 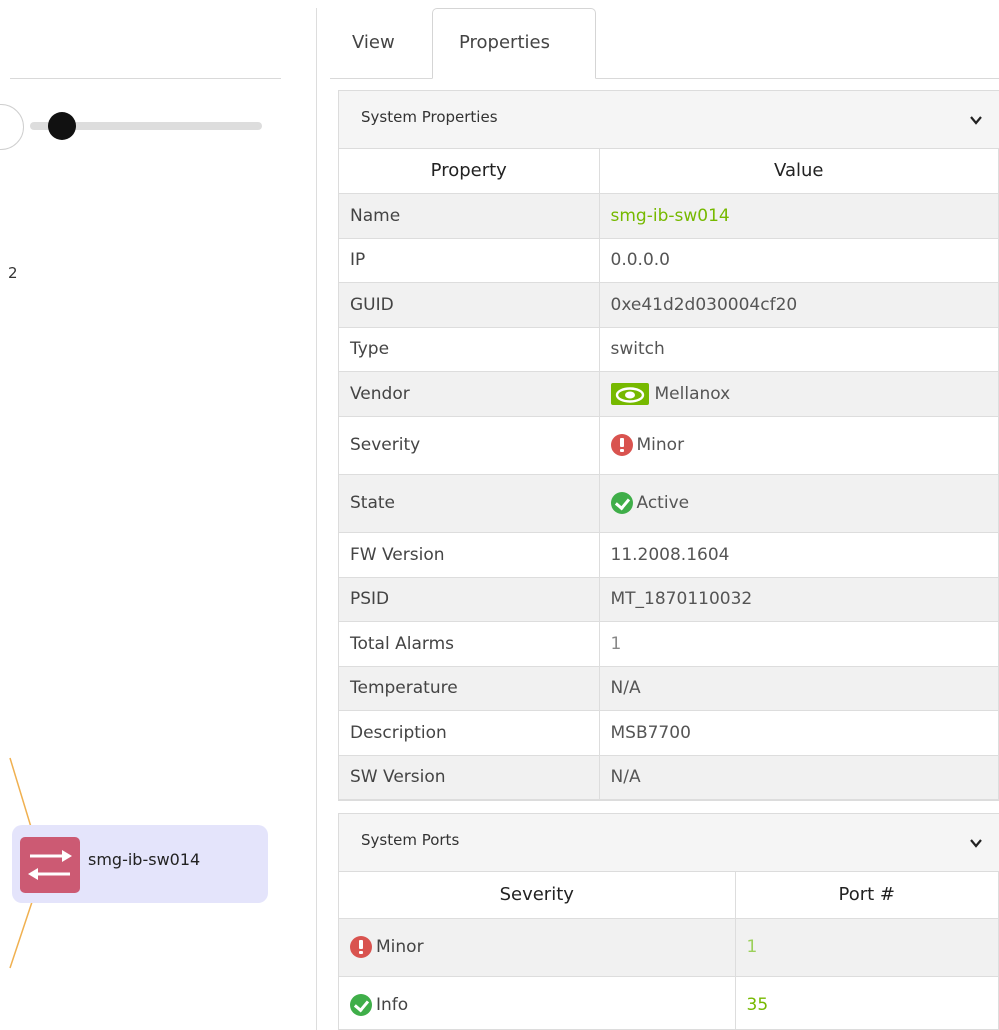 What do you see at coordinates (316, 519) in the screenshot?
I see `panel-divider` at bounding box center [316, 519].